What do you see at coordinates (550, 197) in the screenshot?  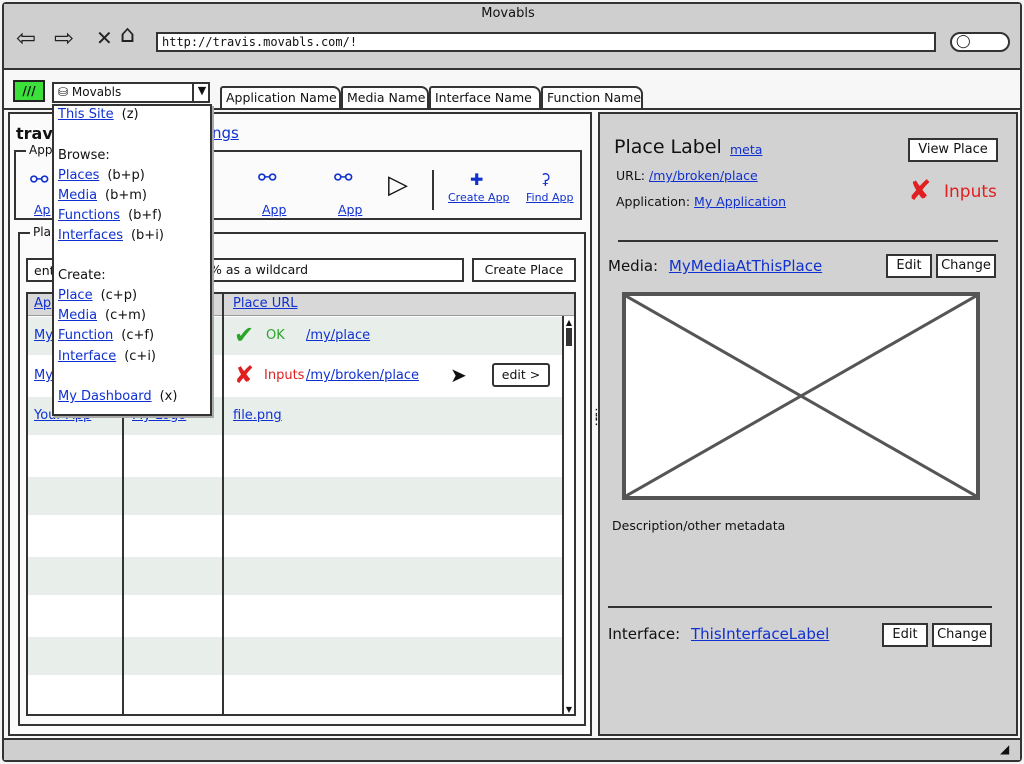 I see `find-app-link: Find App` at bounding box center [550, 197].